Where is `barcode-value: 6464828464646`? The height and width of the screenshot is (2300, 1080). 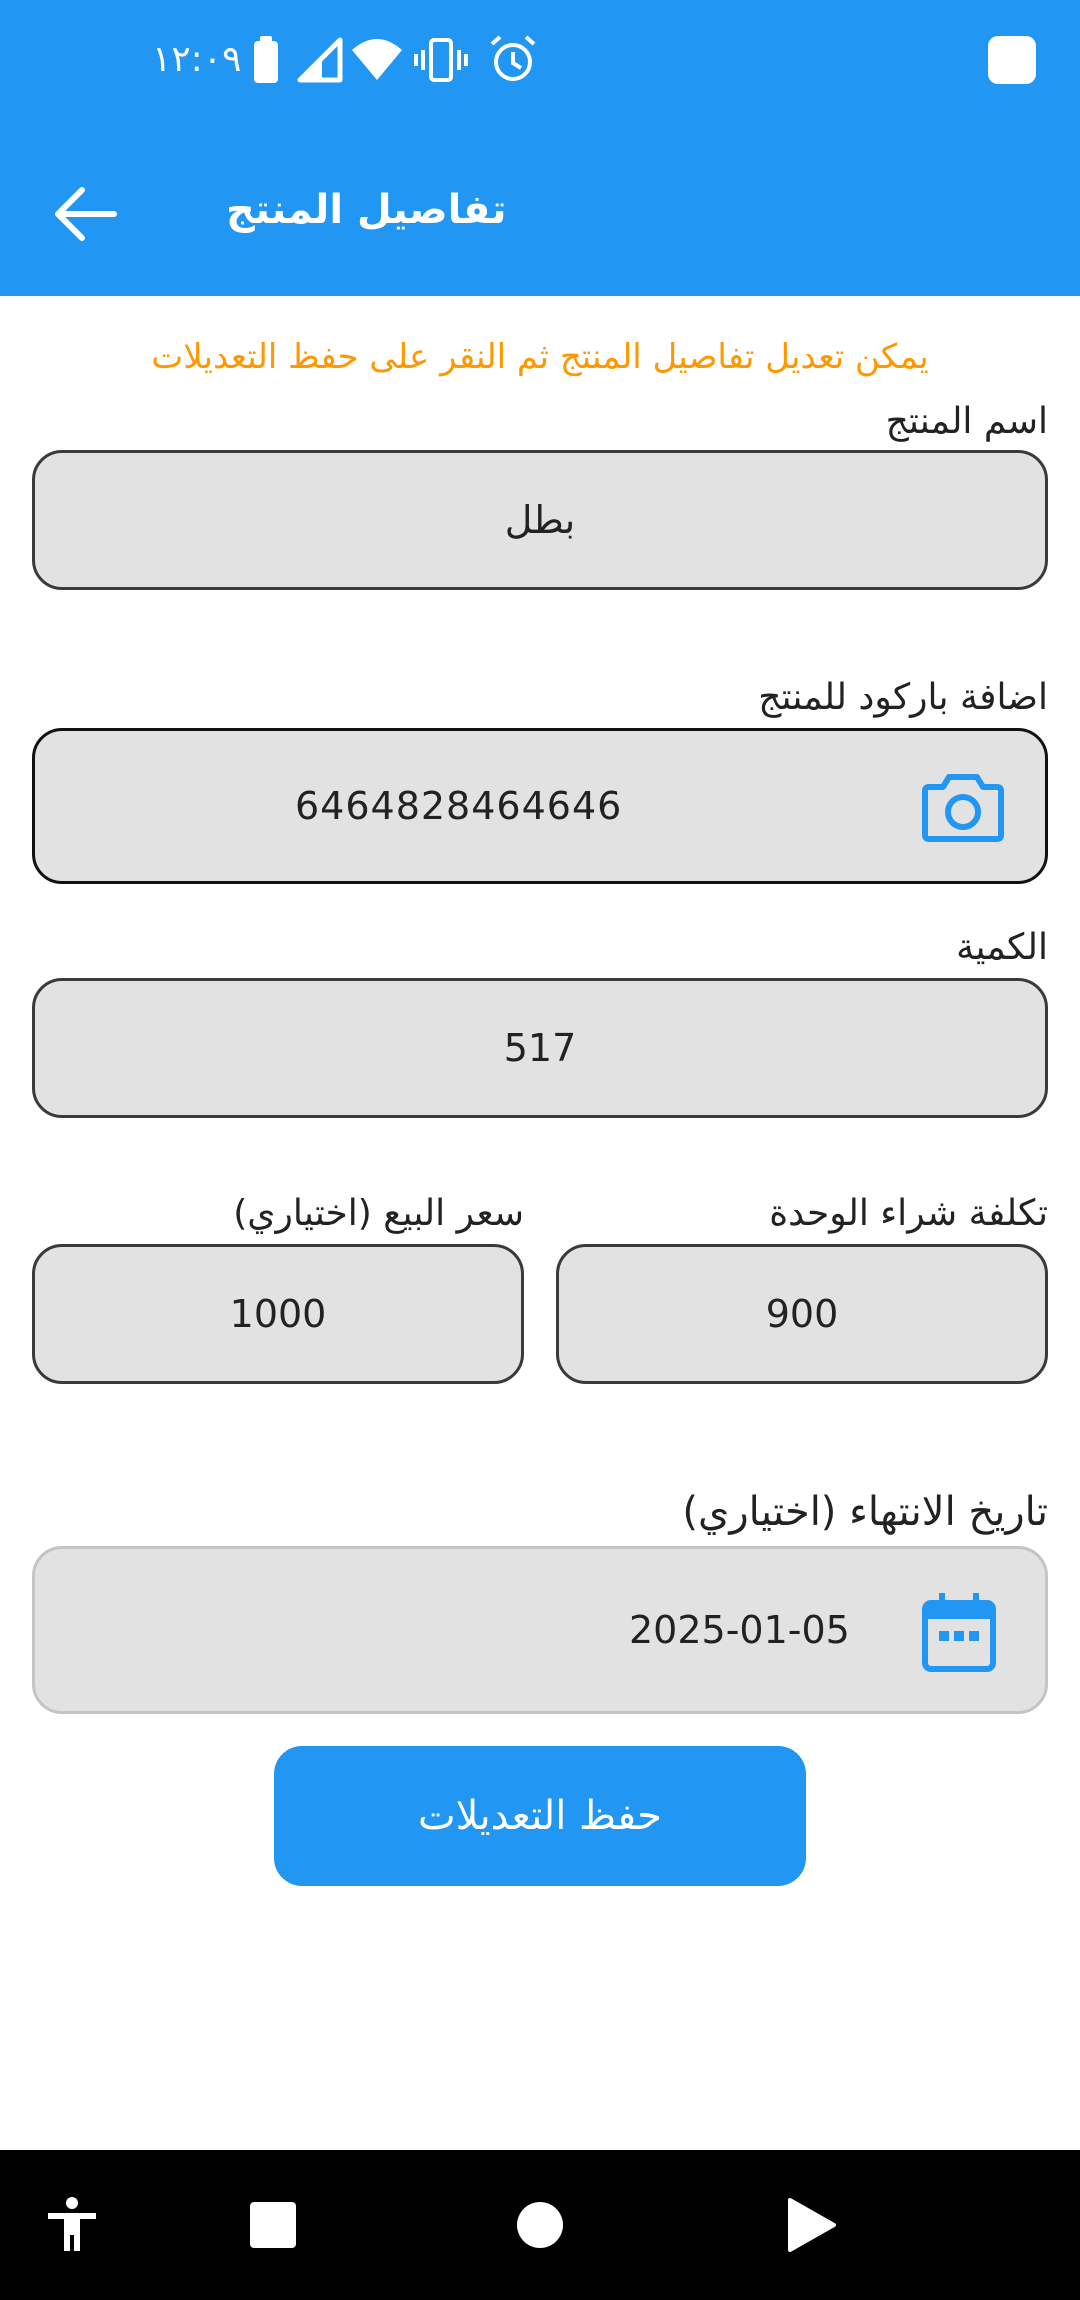
barcode-value: 6464828464646 is located at coordinates (459, 806).